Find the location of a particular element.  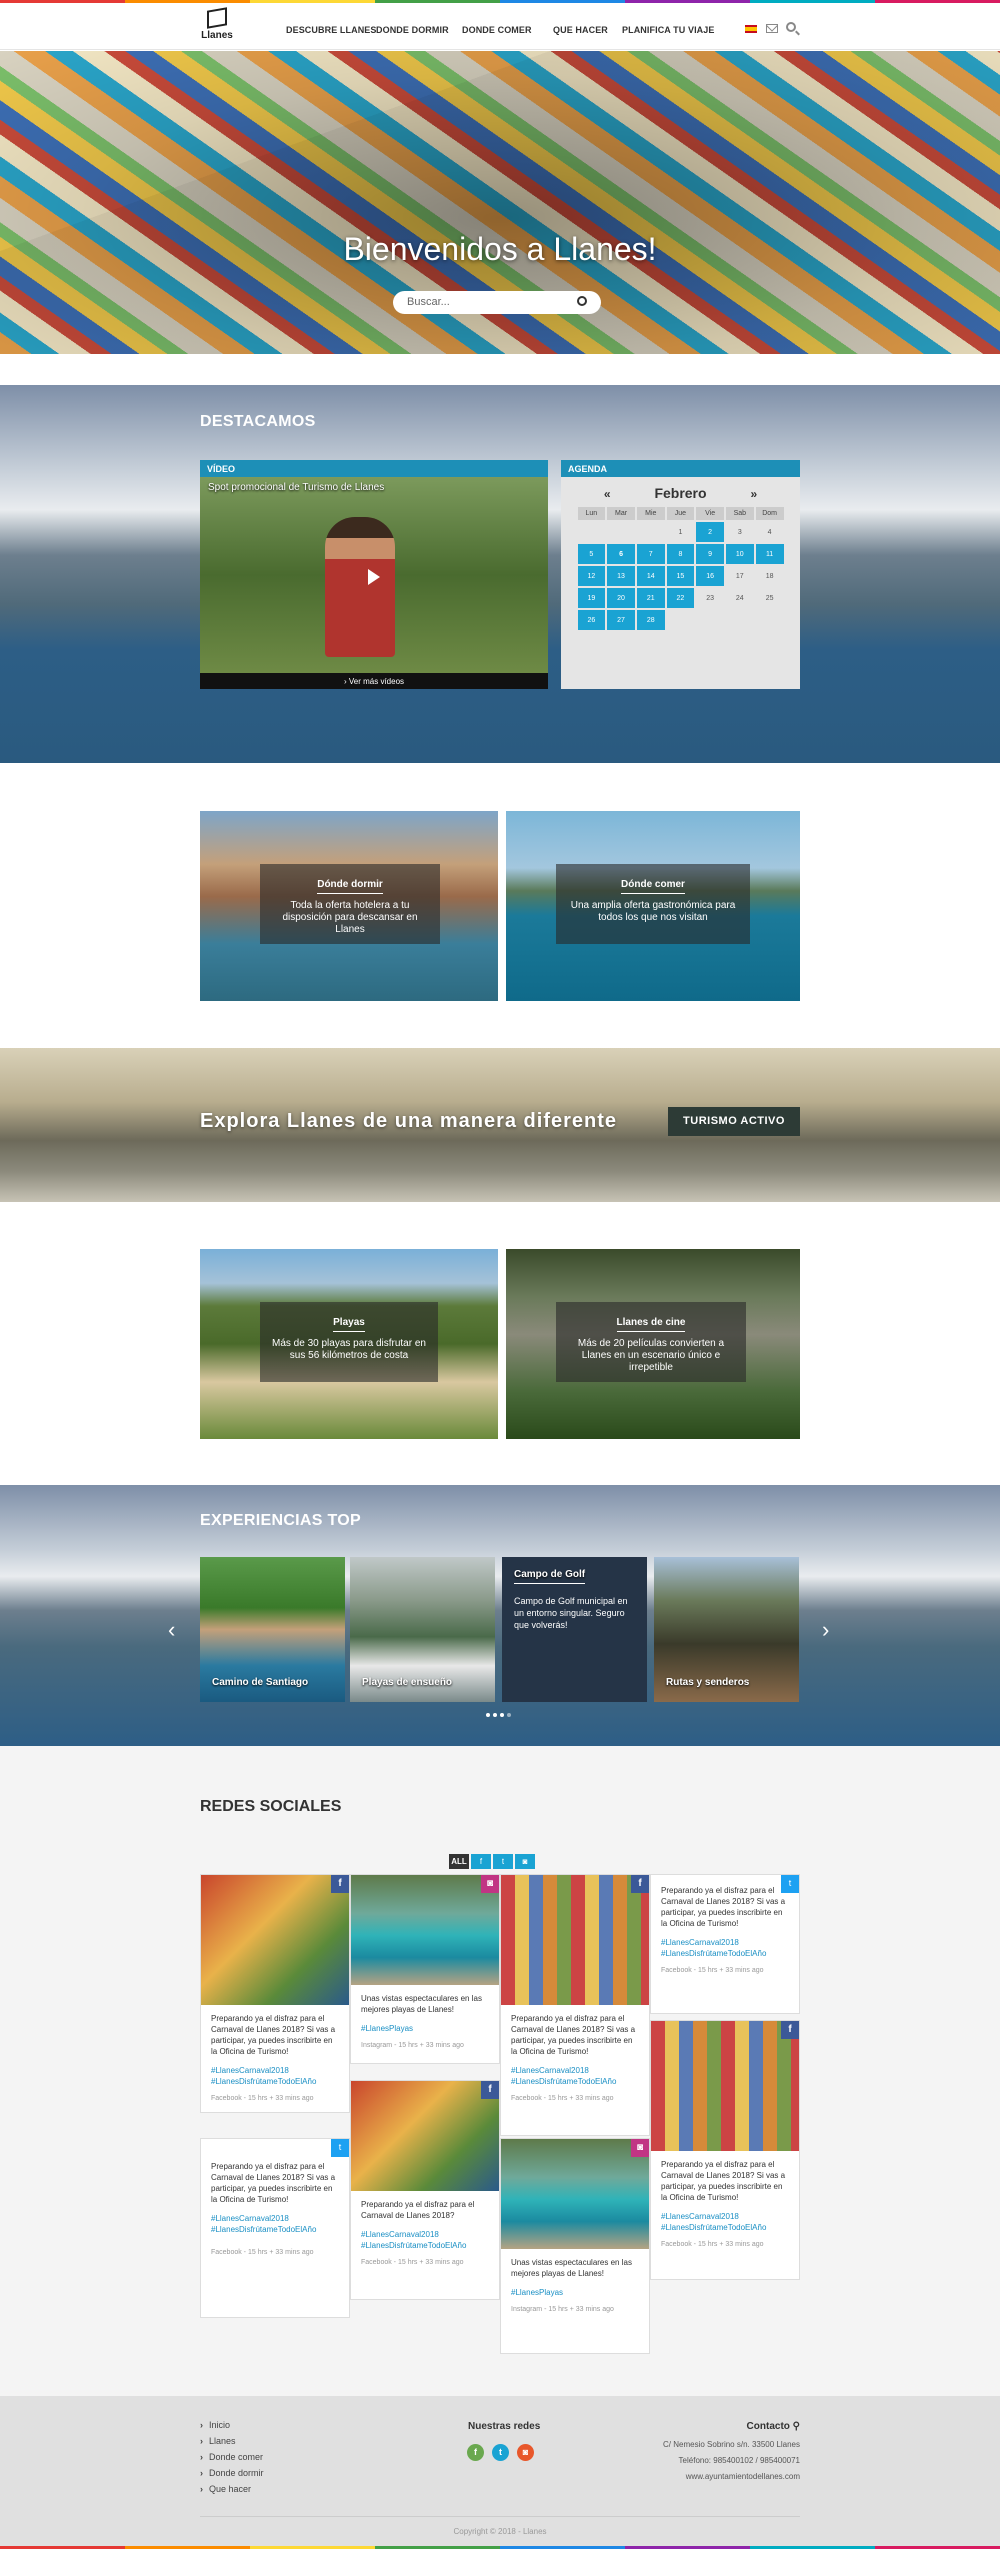

calendar-day: 8 is located at coordinates (680, 554).